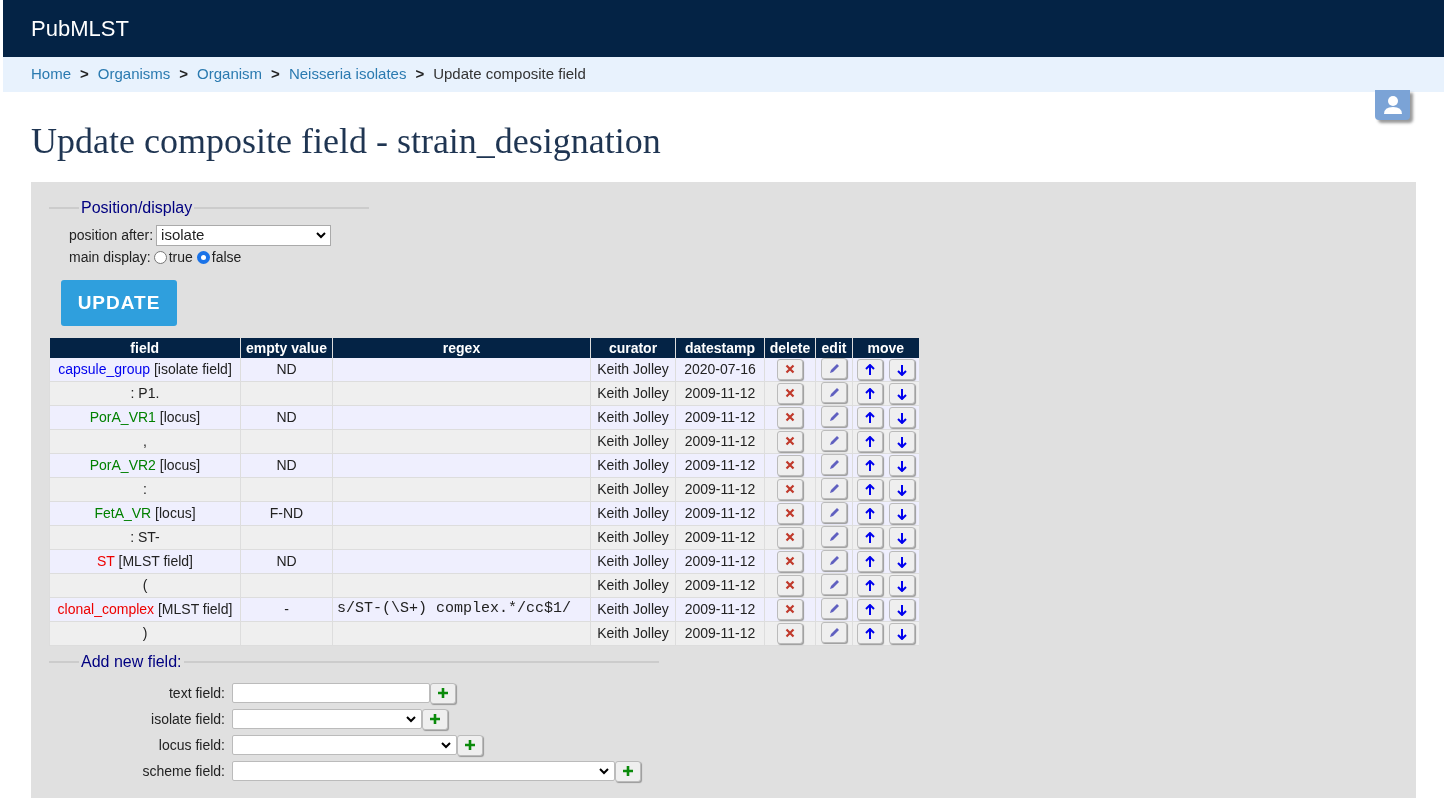  Describe the element at coordinates (1392, 105) in the screenshot. I see `user-icon` at that location.